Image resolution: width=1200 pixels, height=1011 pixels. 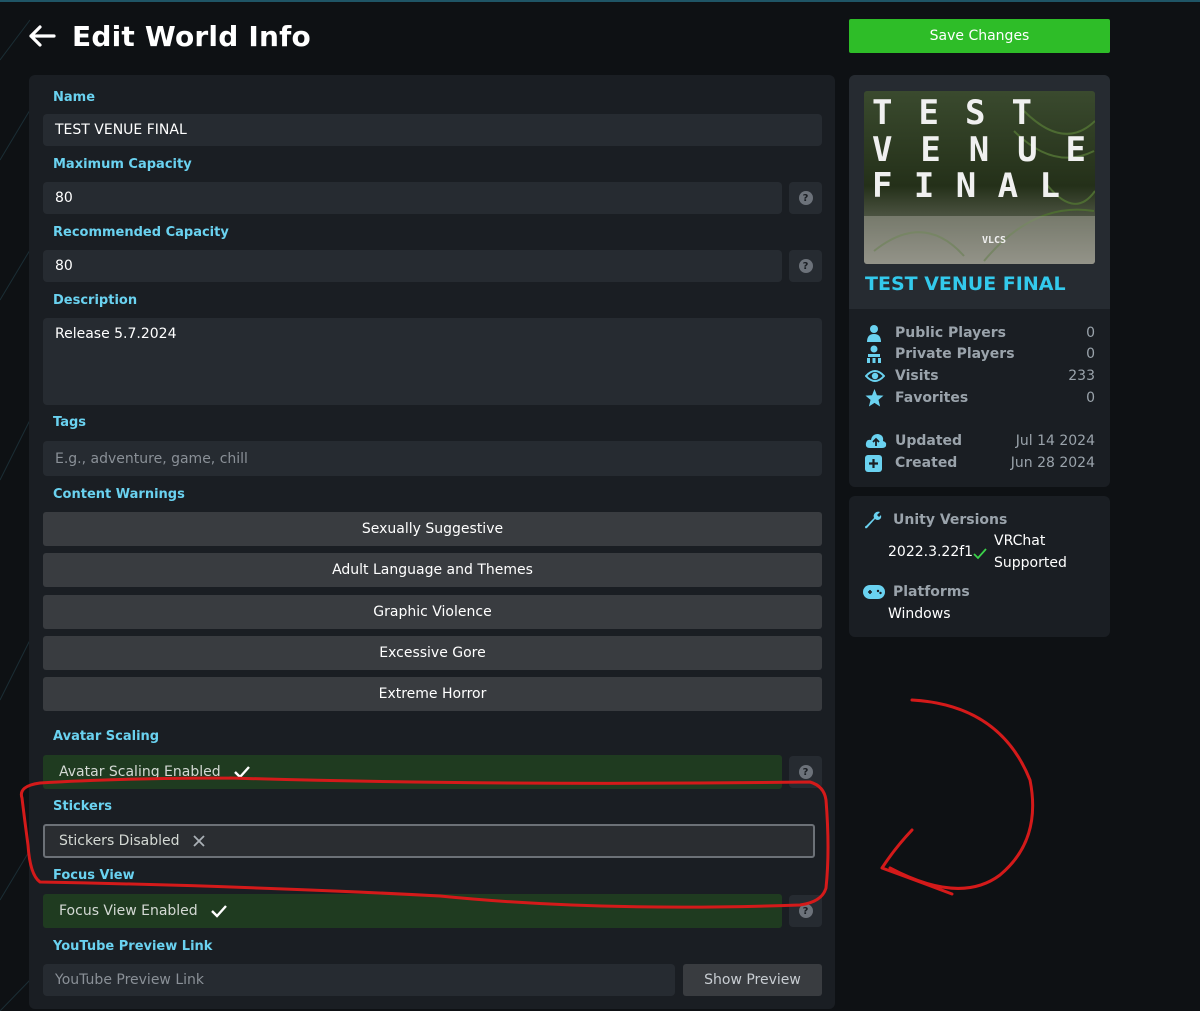 I want to click on cloud-upload-icon, so click(x=876, y=441).